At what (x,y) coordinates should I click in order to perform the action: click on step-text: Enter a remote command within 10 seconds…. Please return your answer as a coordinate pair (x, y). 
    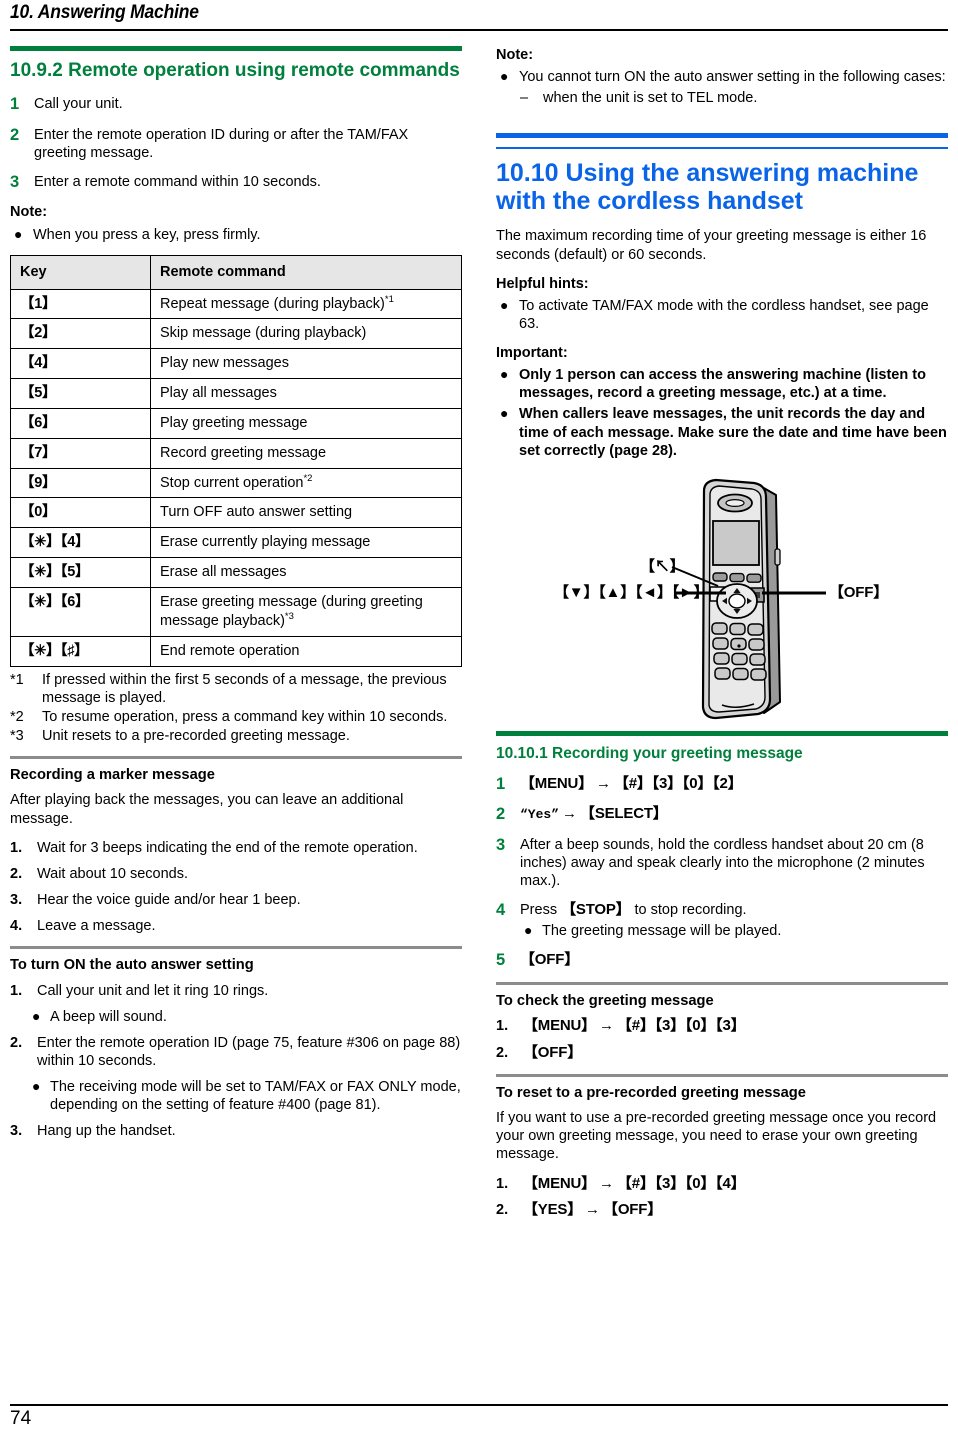
    Looking at the image, I should click on (177, 181).